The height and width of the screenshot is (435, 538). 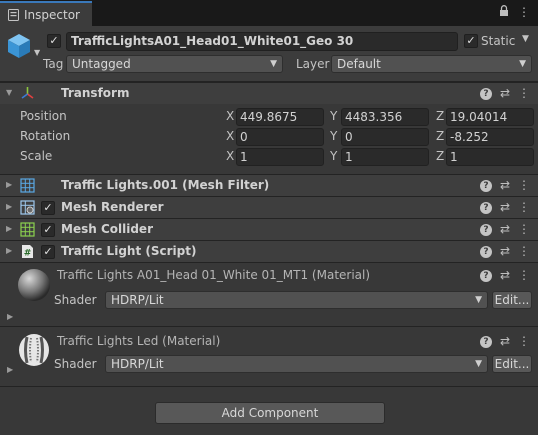 I want to click on static-label: Static, so click(x=498, y=41).